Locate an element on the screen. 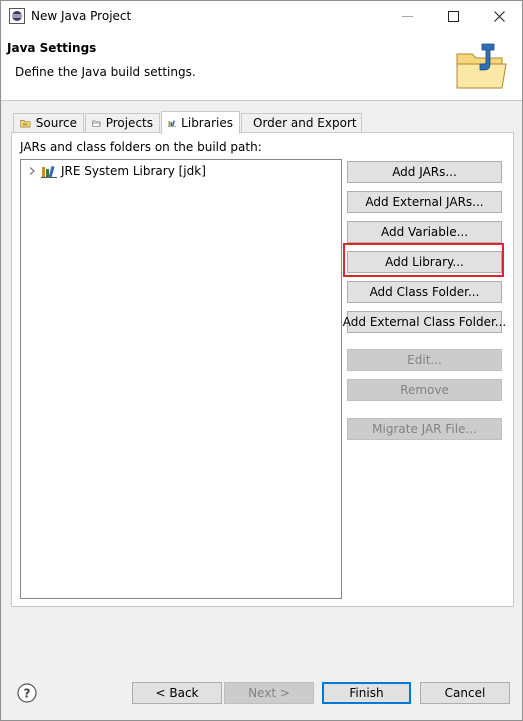  maximize-icon is located at coordinates (453, 16).